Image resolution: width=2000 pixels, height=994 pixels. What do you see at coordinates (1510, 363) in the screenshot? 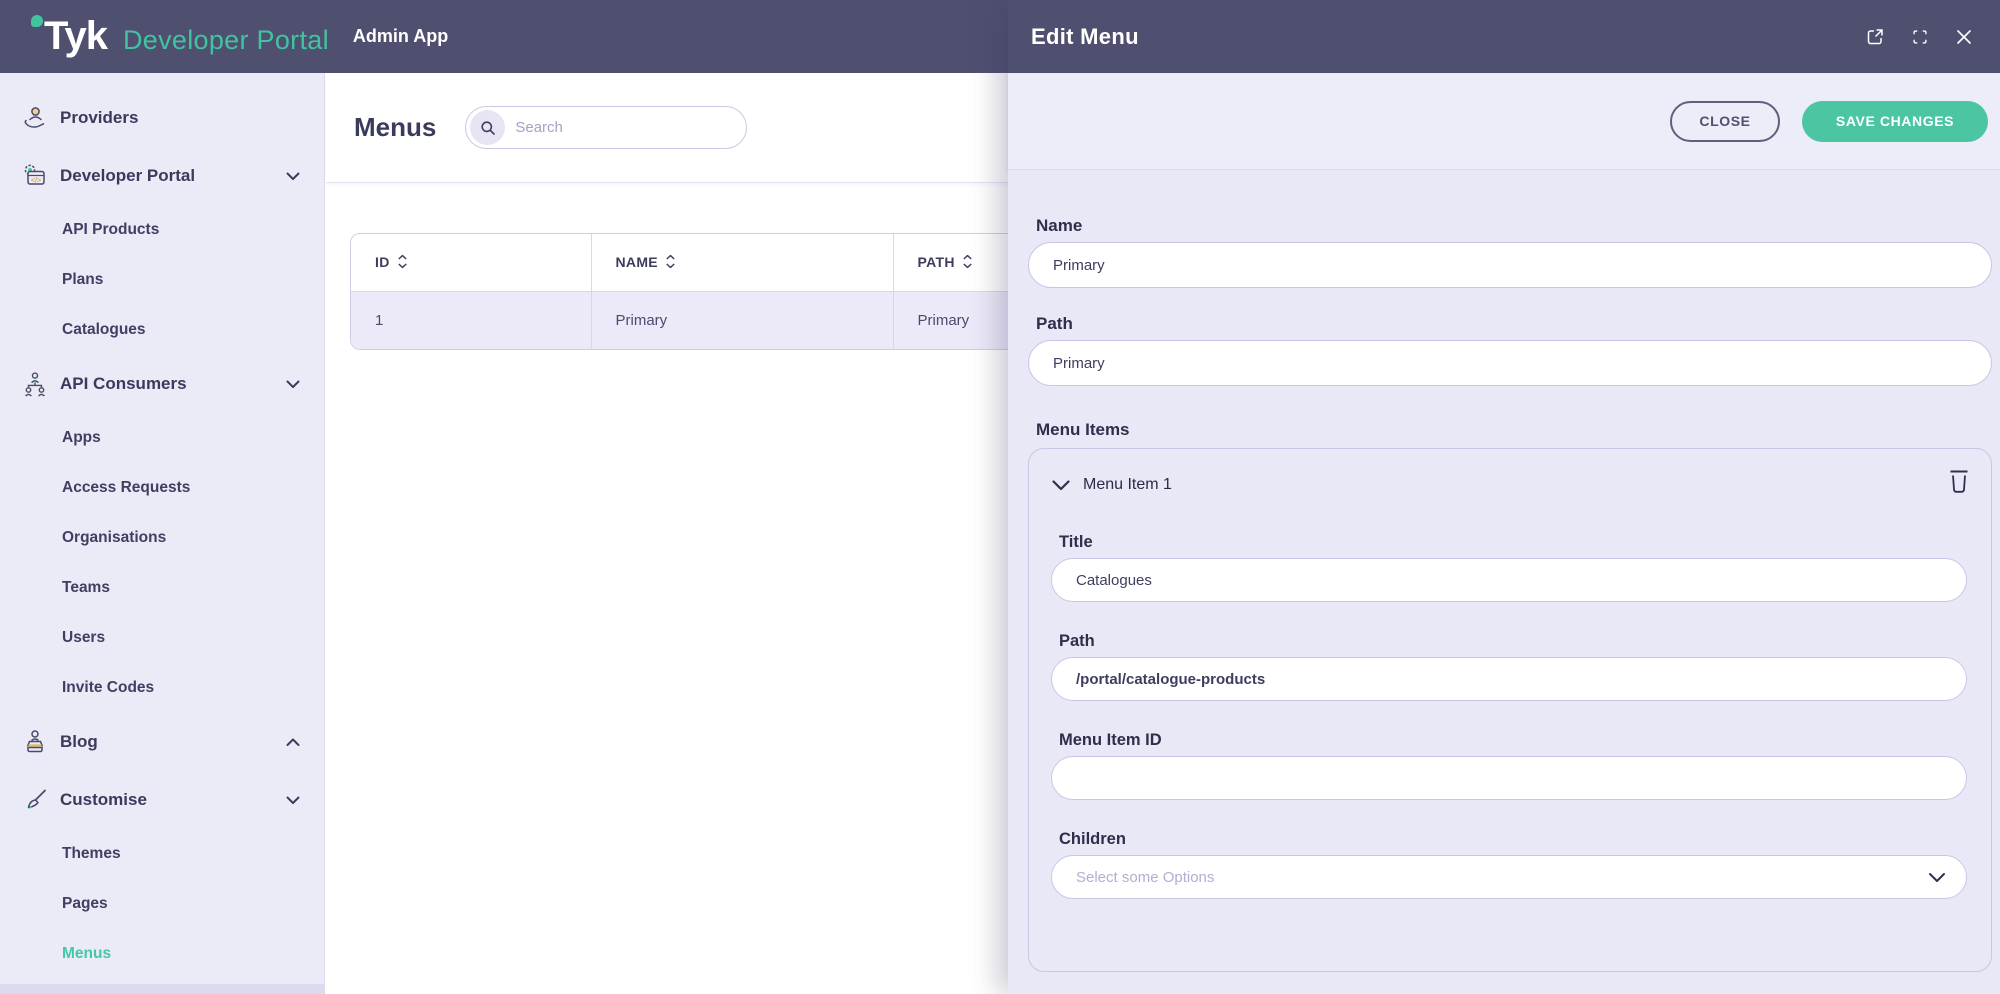
I see `path-field` at bounding box center [1510, 363].